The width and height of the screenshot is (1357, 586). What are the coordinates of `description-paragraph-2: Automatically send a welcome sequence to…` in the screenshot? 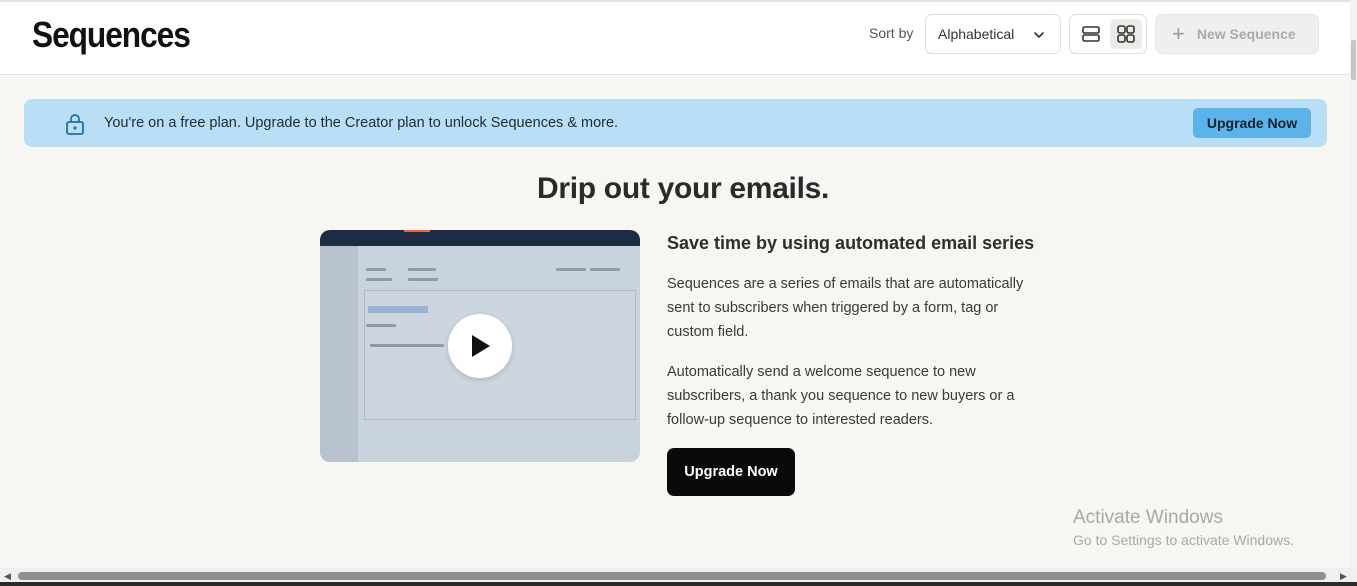 It's located at (841, 396).